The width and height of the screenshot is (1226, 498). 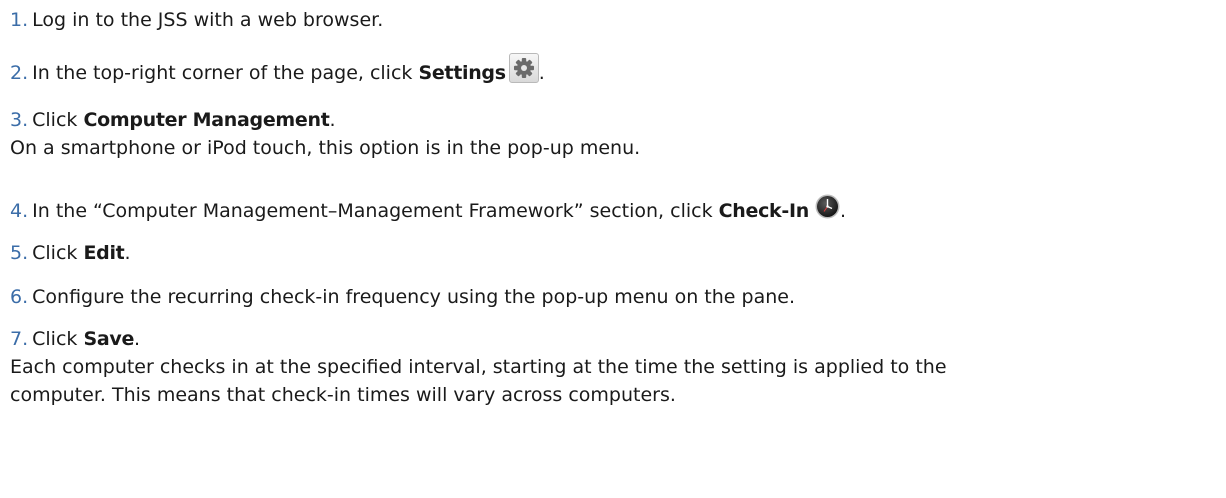 What do you see at coordinates (19, 20) in the screenshot?
I see `step-number: 1.` at bounding box center [19, 20].